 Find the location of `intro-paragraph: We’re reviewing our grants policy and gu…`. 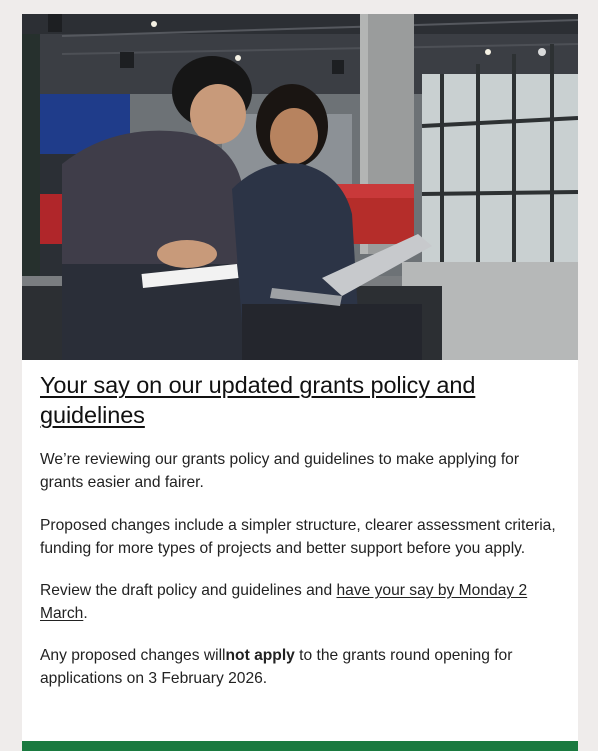

intro-paragraph: We’re reviewing our grants policy and gu… is located at coordinates (280, 471).